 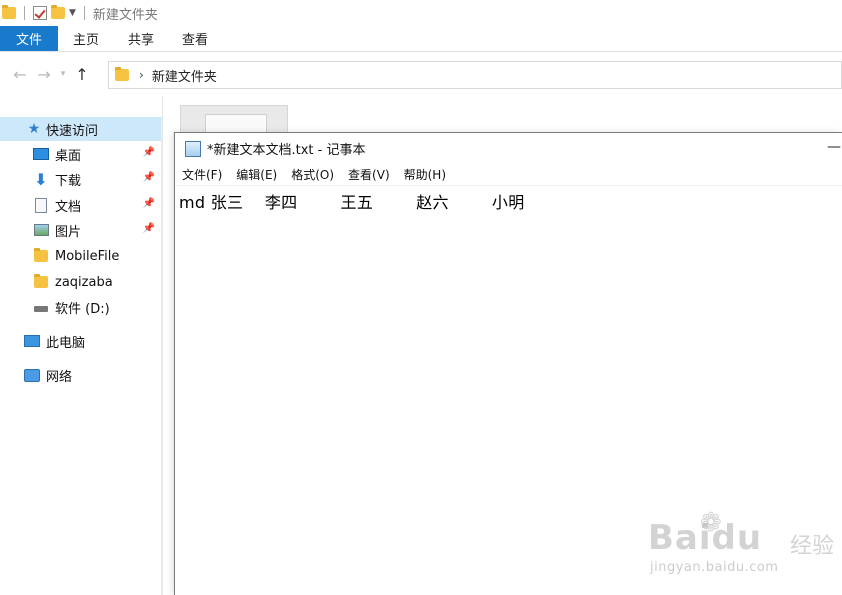 I want to click on recent-locations-icon: ▾, so click(x=63, y=74).